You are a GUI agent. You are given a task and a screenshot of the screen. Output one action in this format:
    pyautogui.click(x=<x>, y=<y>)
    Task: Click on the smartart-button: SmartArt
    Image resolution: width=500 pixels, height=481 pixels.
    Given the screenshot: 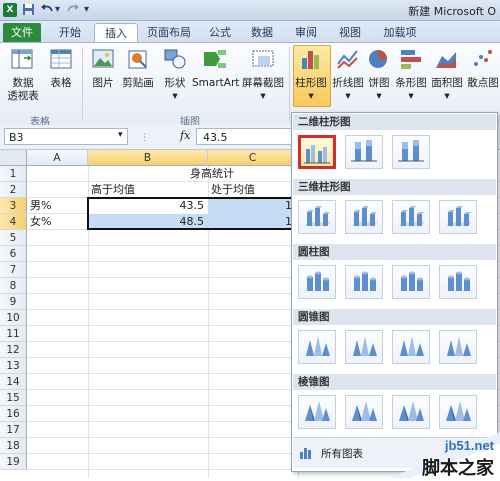 What is the action you would take?
    pyautogui.click(x=215, y=68)
    